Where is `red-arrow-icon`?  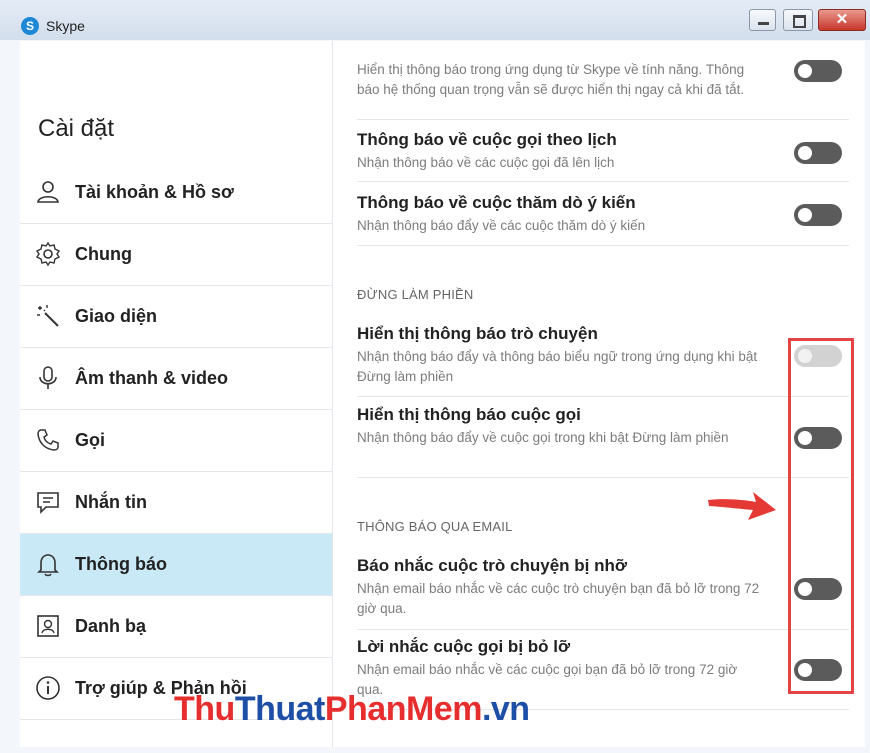 red-arrow-icon is located at coordinates (742, 506).